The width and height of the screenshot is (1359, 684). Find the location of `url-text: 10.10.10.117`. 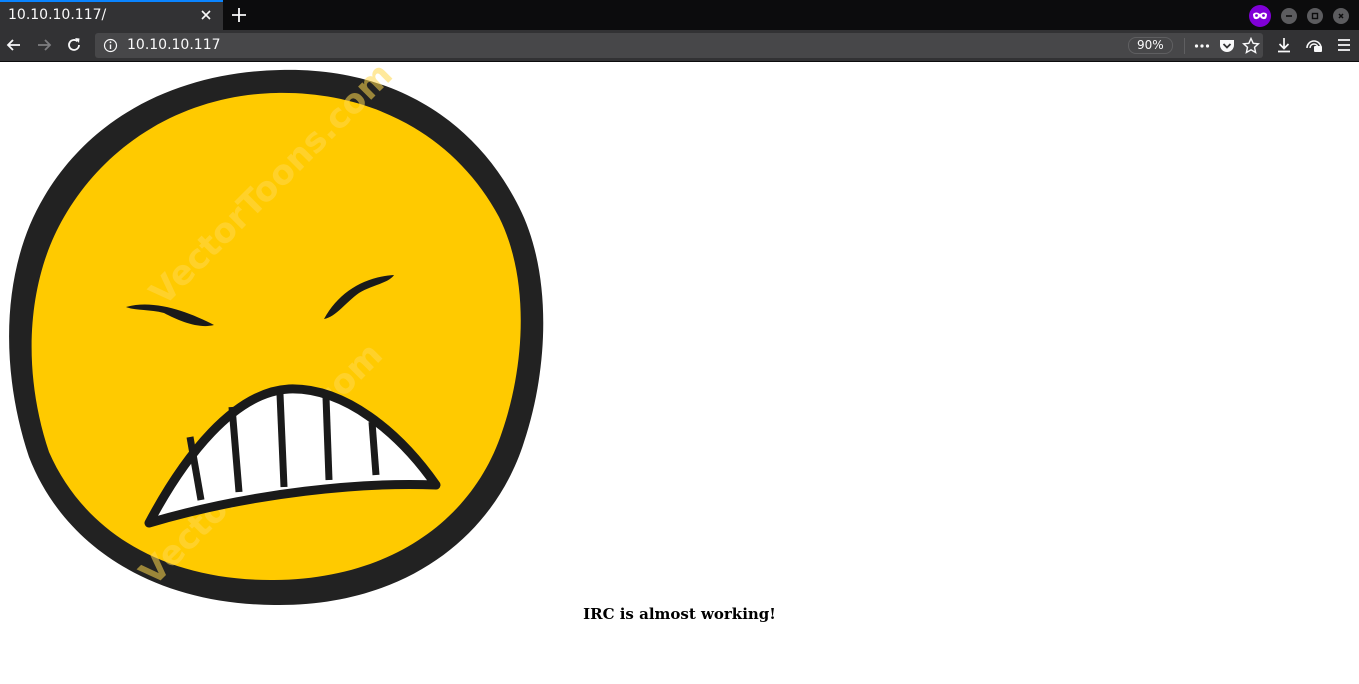

url-text: 10.10.10.117 is located at coordinates (174, 45).